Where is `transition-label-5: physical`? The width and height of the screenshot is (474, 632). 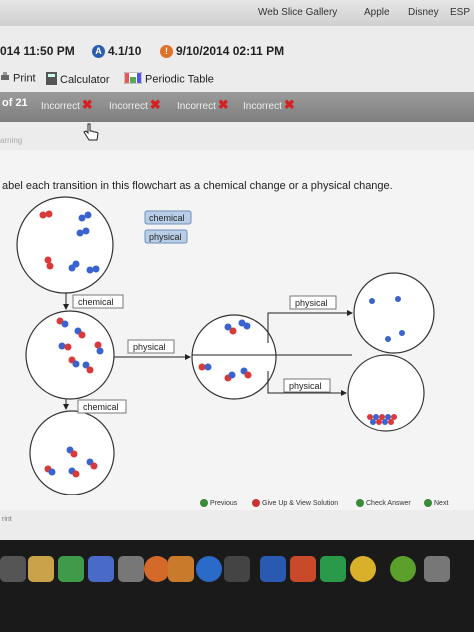
transition-label-5: physical is located at coordinates (307, 385).